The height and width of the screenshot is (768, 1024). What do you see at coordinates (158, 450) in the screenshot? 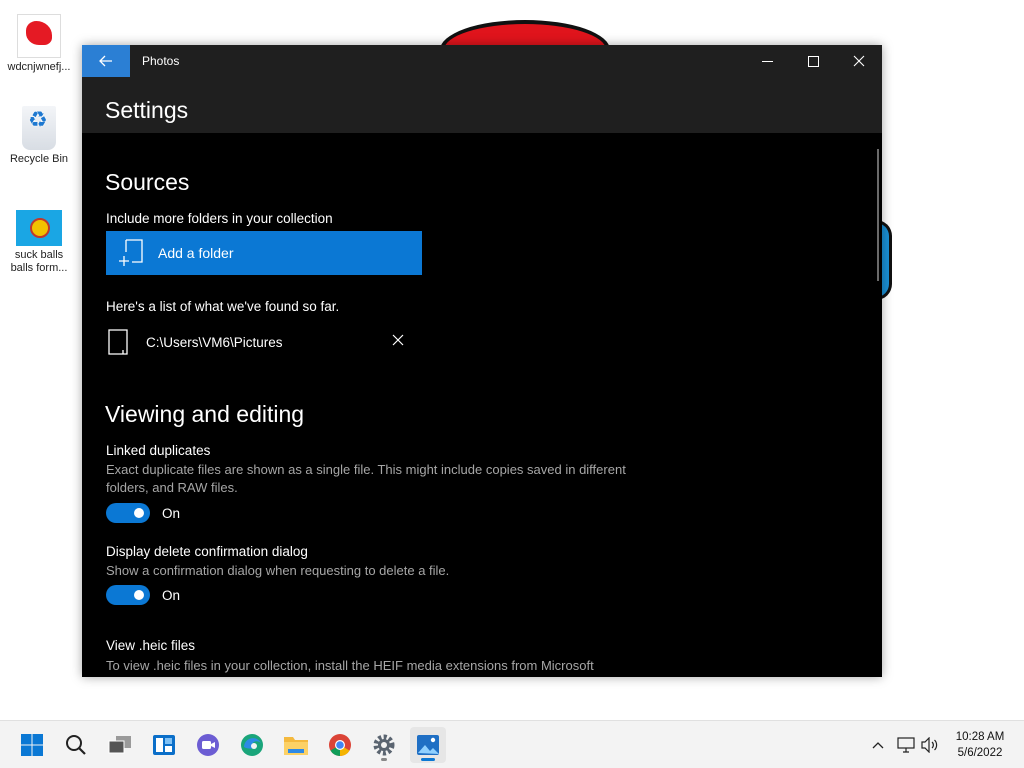
I see `linked-duplicates-title: Linked duplicates` at bounding box center [158, 450].